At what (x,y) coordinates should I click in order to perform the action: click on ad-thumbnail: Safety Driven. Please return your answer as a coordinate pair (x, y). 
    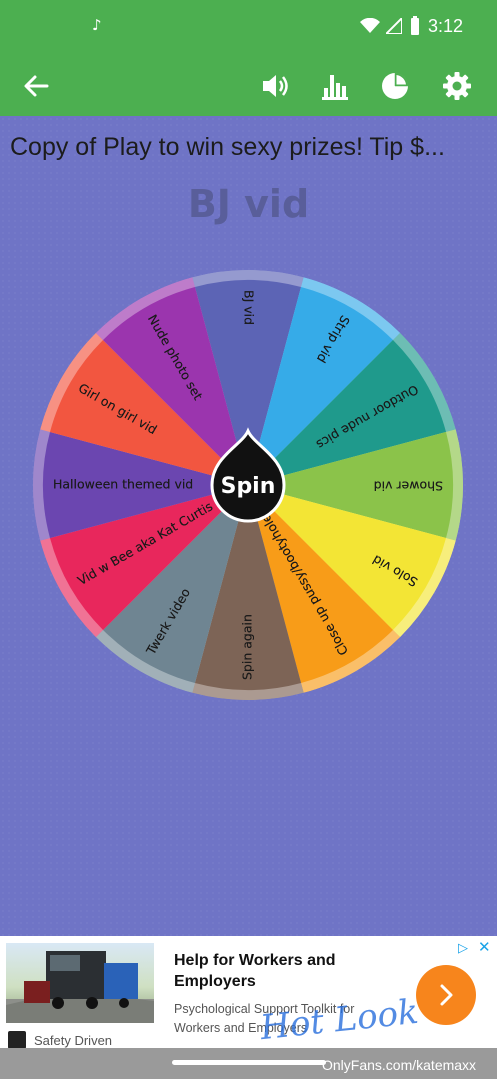
    Looking at the image, I should click on (80, 999).